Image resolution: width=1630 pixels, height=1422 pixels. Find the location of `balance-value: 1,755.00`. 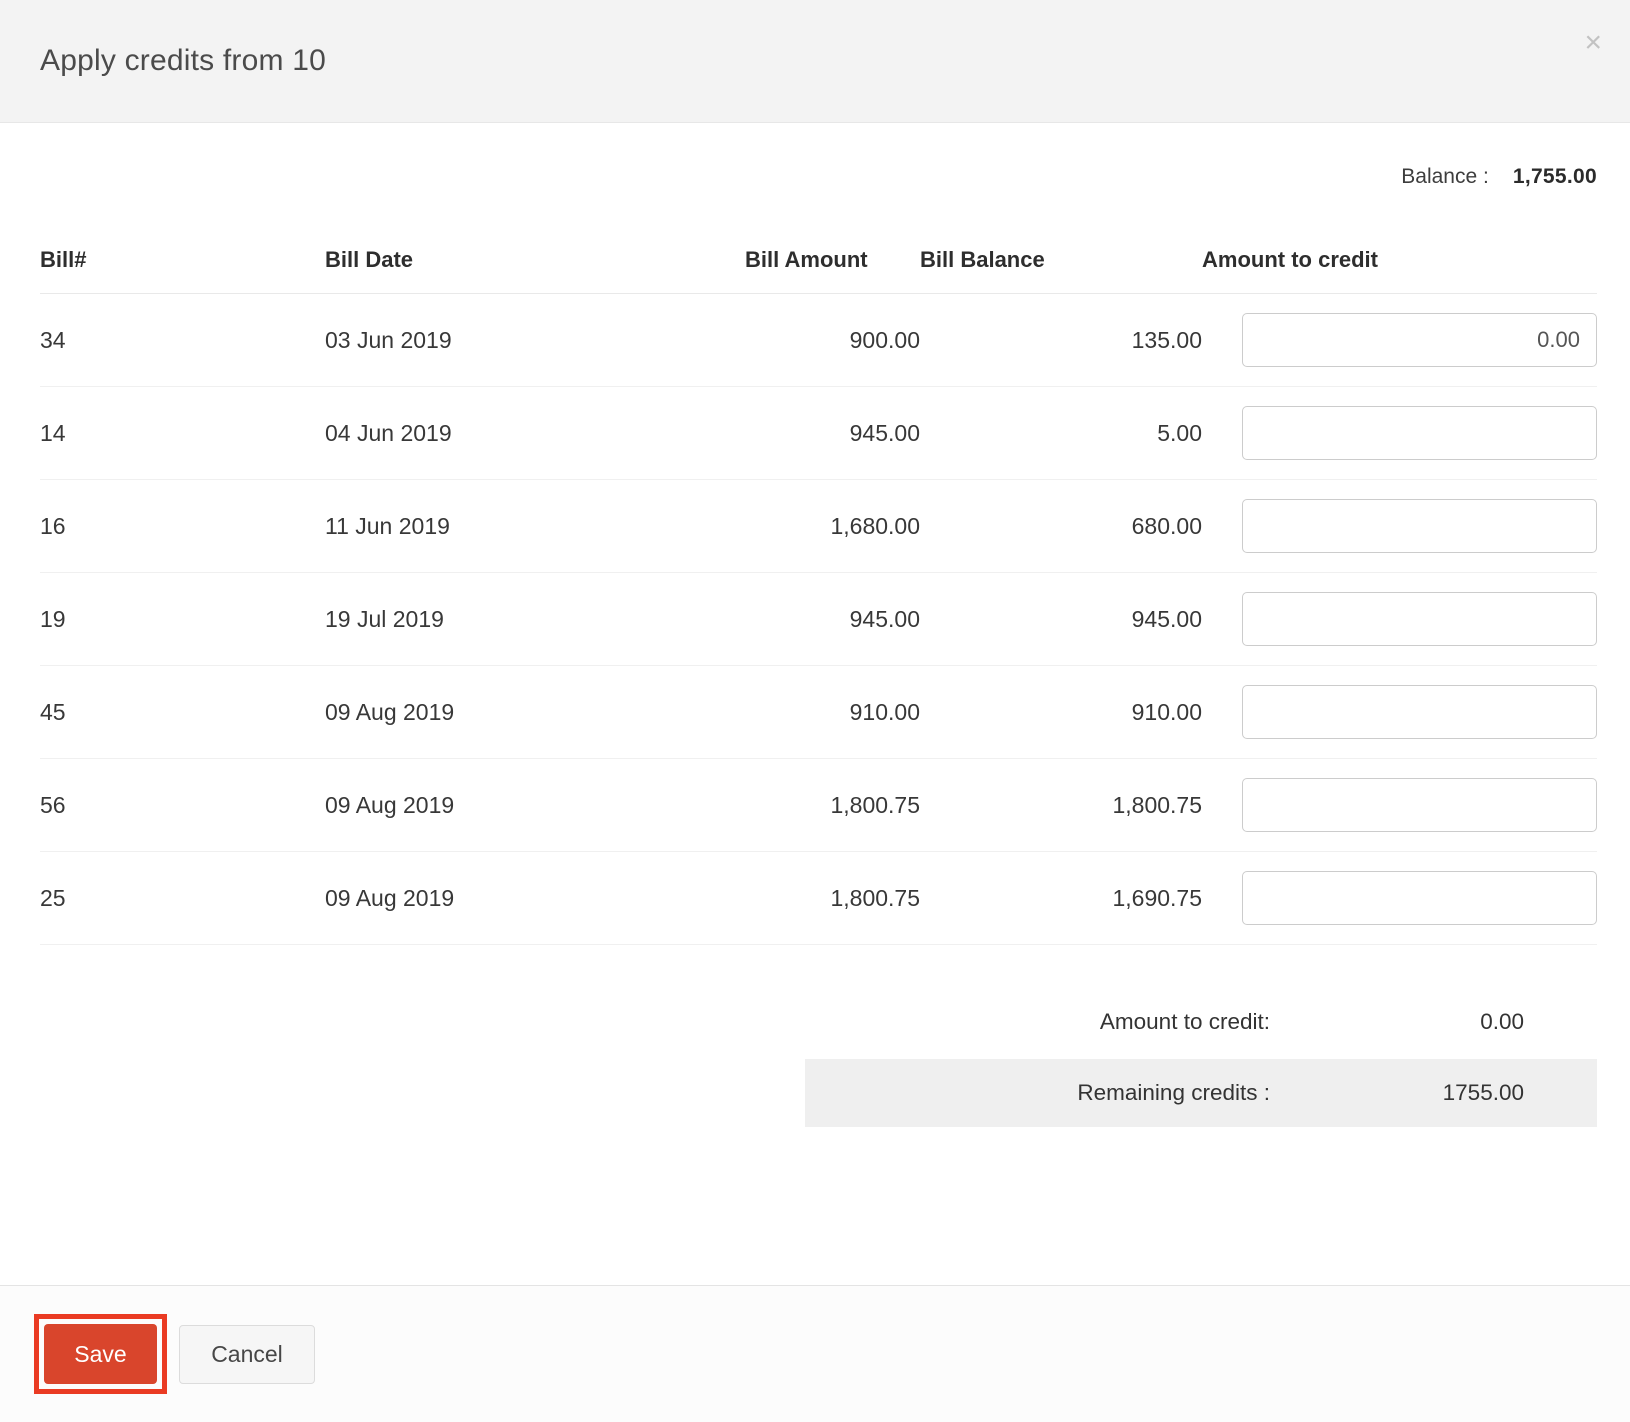

balance-value: 1,755.00 is located at coordinates (1554, 176).